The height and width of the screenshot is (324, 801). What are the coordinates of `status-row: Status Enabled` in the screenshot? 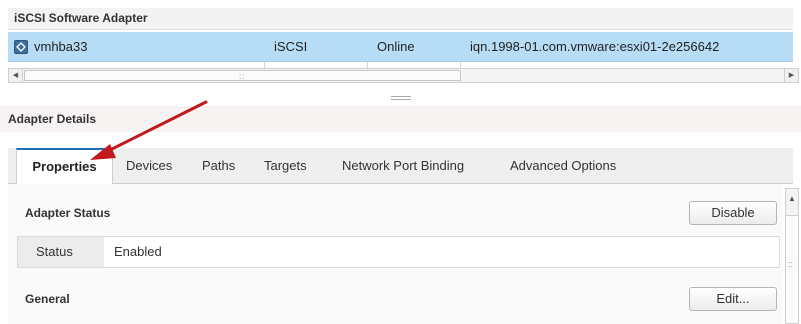 It's located at (398, 252).